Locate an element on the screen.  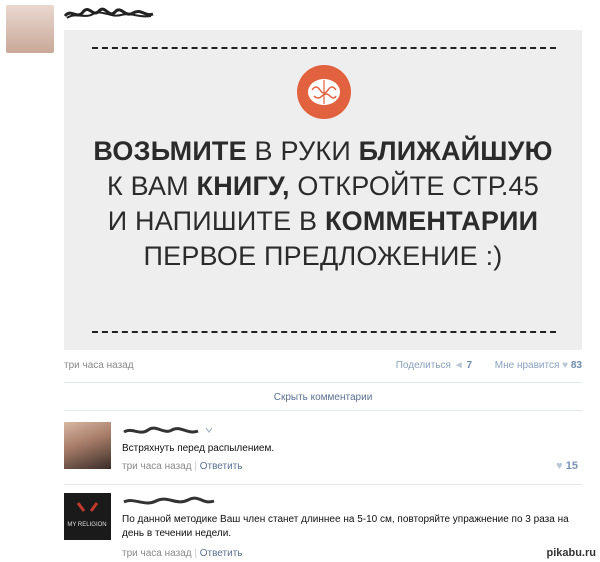
headline-segment: ОТКРОЙТЕ СТР.45 is located at coordinates (414, 186).